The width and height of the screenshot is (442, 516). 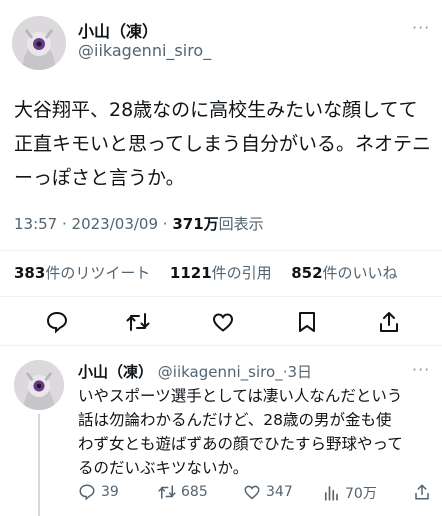 I want to click on views-icon, so click(x=331, y=493).